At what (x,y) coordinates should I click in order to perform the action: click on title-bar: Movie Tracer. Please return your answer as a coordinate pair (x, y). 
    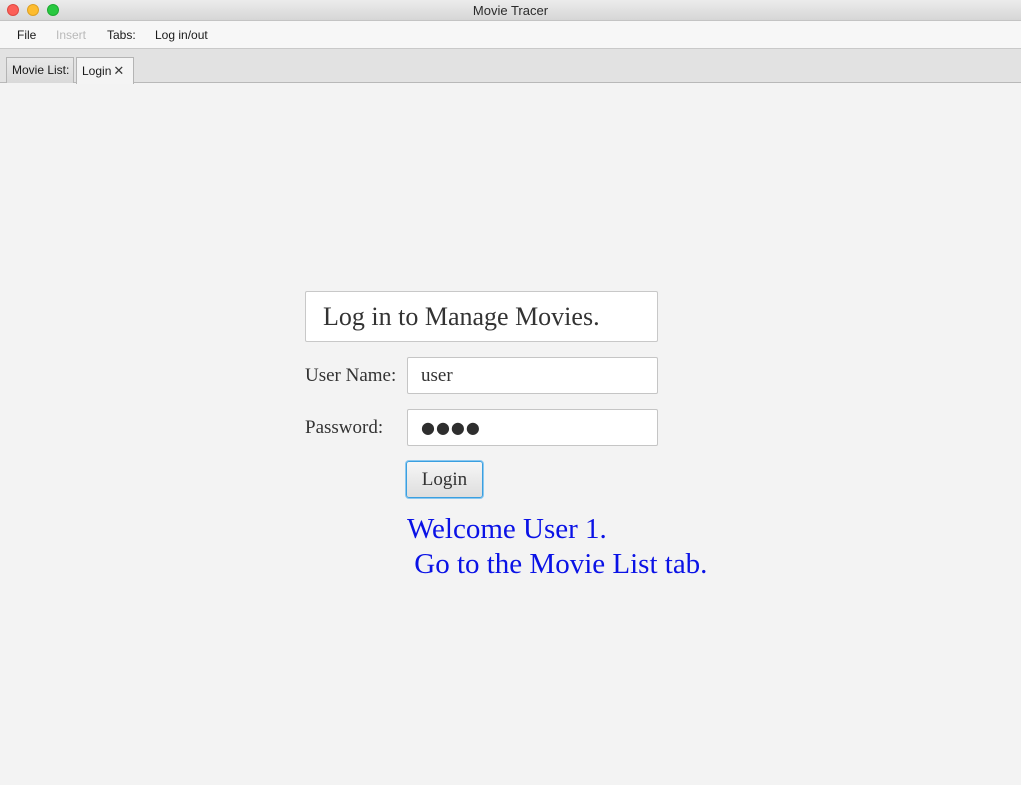
    Looking at the image, I should click on (510, 10).